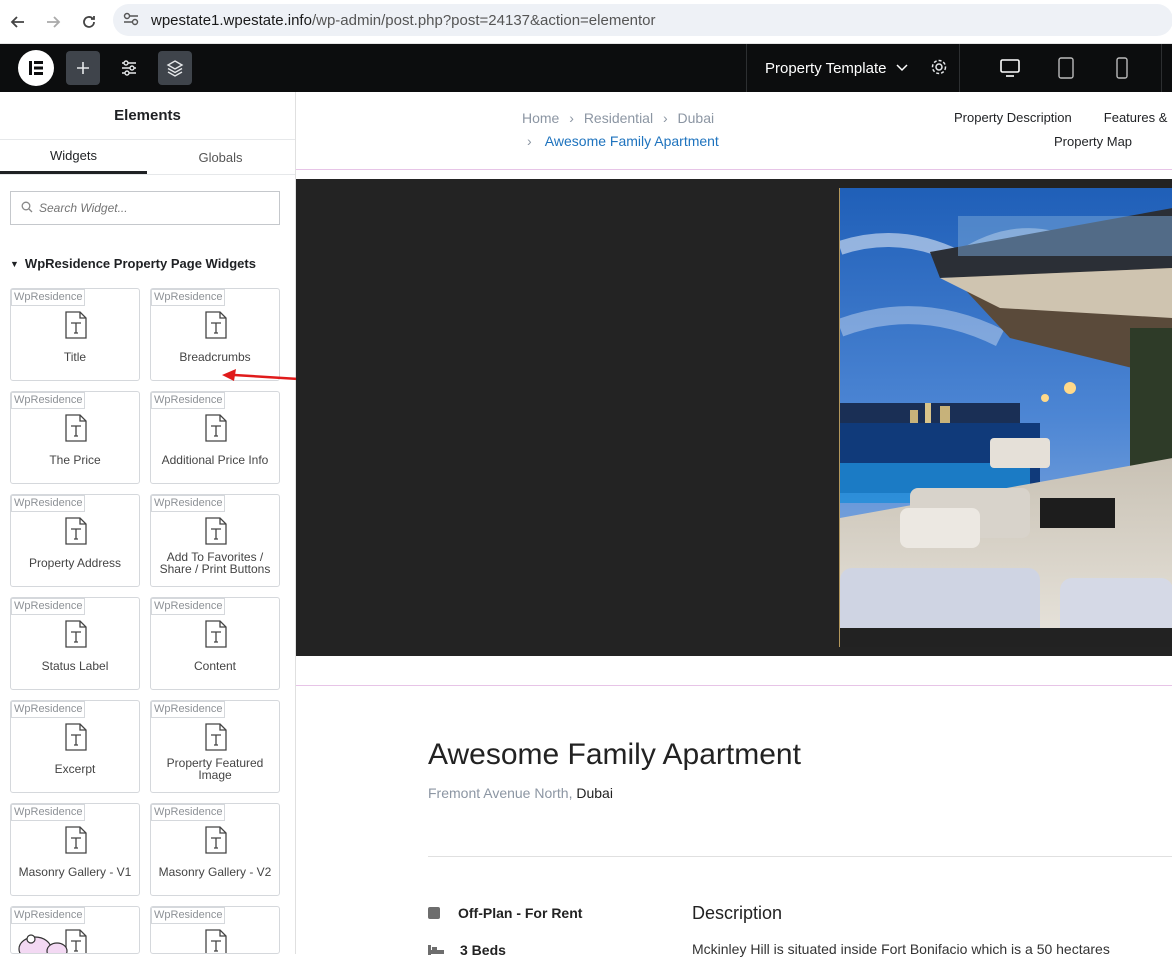 The width and height of the screenshot is (1172, 958). Describe the element at coordinates (939, 69) in the screenshot. I see `gear-icon` at that location.